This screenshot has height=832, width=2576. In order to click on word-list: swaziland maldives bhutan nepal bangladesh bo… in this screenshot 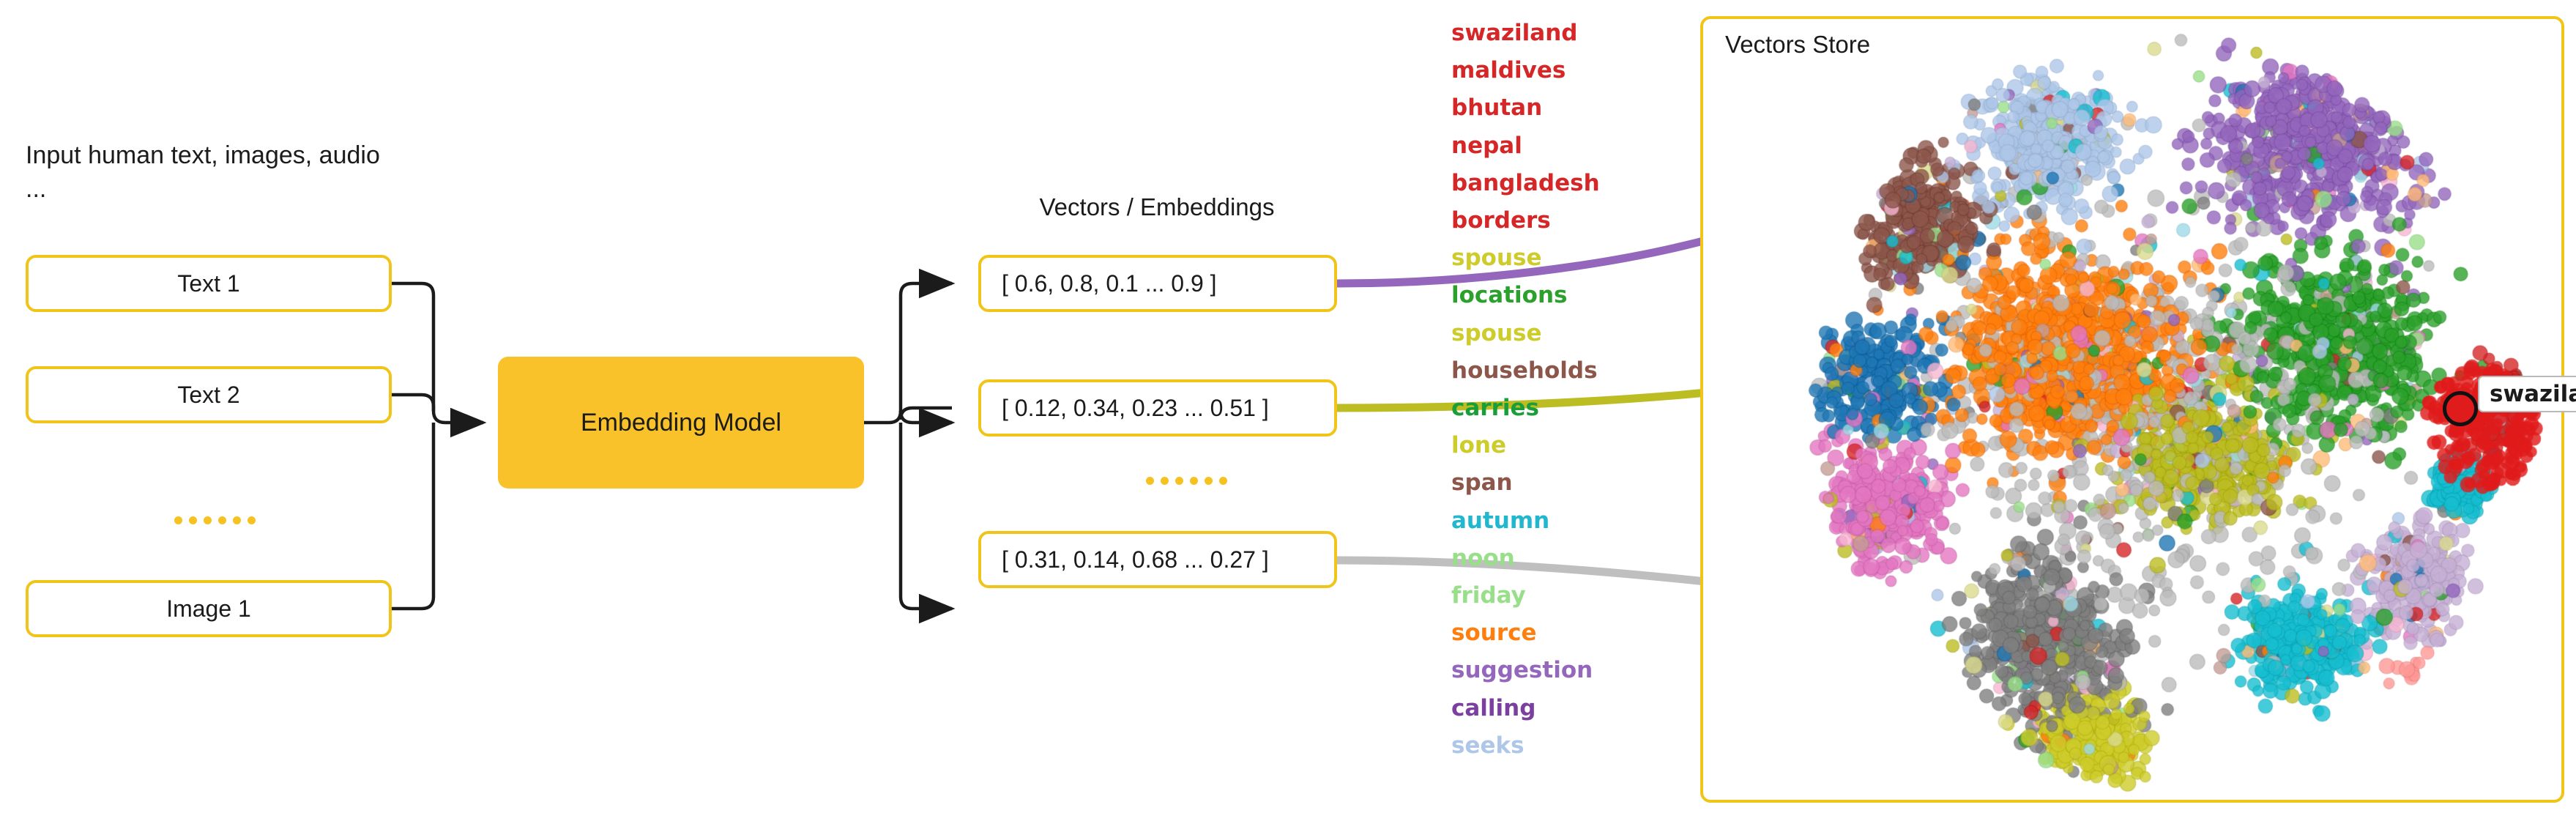, I will do `click(1561, 390)`.